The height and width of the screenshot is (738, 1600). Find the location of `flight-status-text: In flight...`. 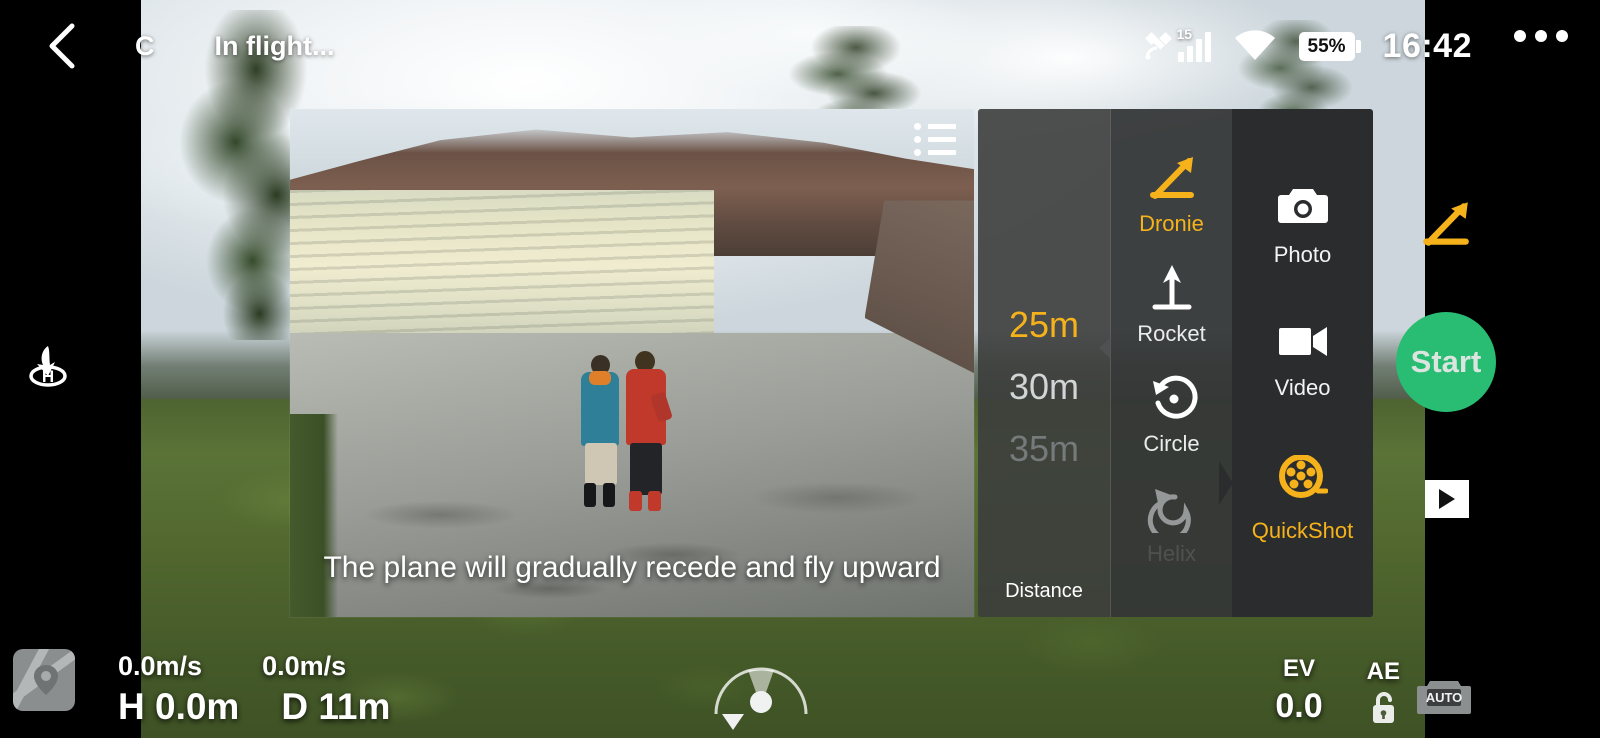

flight-status-text: In flight... is located at coordinates (274, 45).